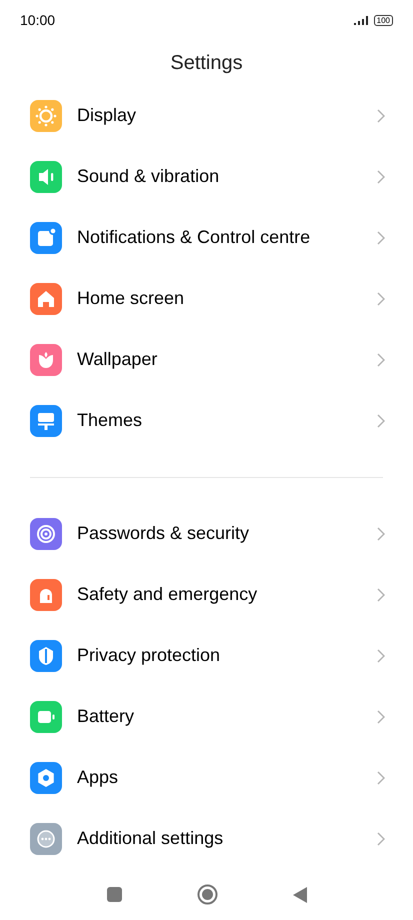 The width and height of the screenshot is (413, 920). What do you see at coordinates (194, 237) in the screenshot?
I see `item-label: Notifications & Control centre` at bounding box center [194, 237].